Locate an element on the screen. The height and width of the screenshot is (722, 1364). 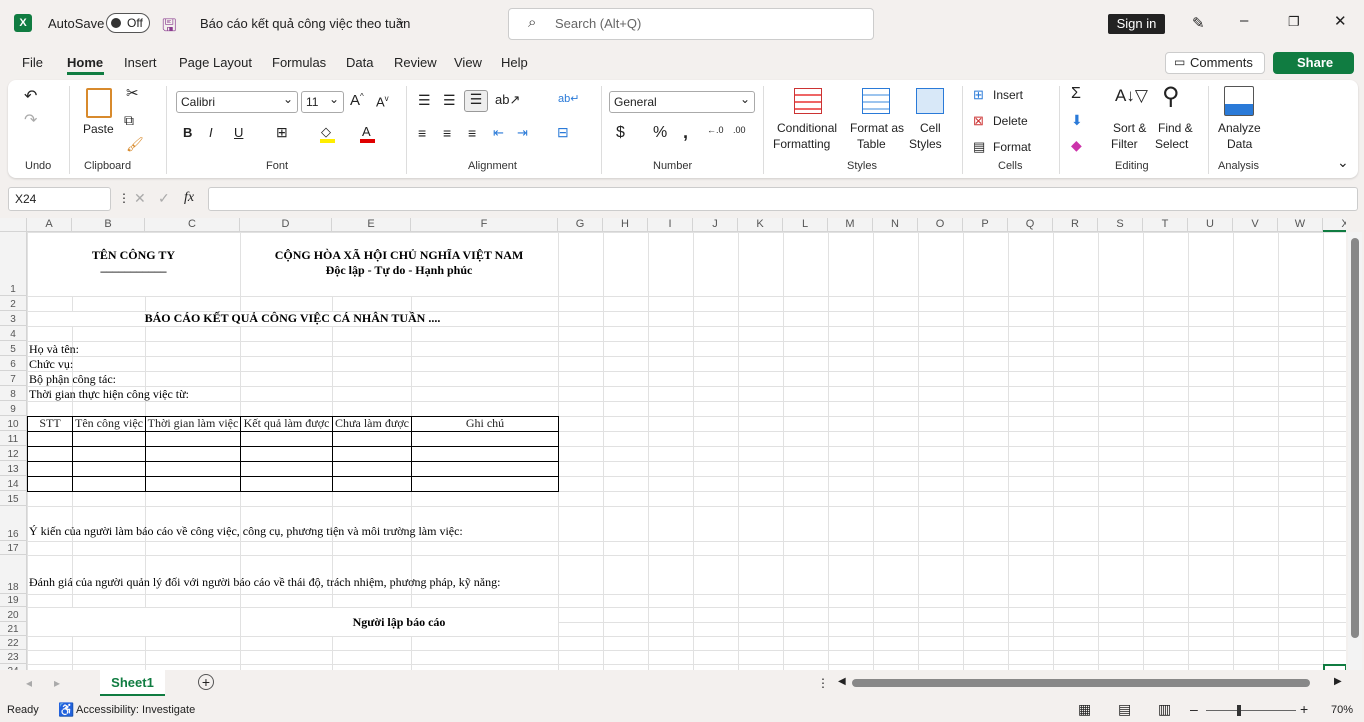
column-header: T is located at coordinates (1165, 225).